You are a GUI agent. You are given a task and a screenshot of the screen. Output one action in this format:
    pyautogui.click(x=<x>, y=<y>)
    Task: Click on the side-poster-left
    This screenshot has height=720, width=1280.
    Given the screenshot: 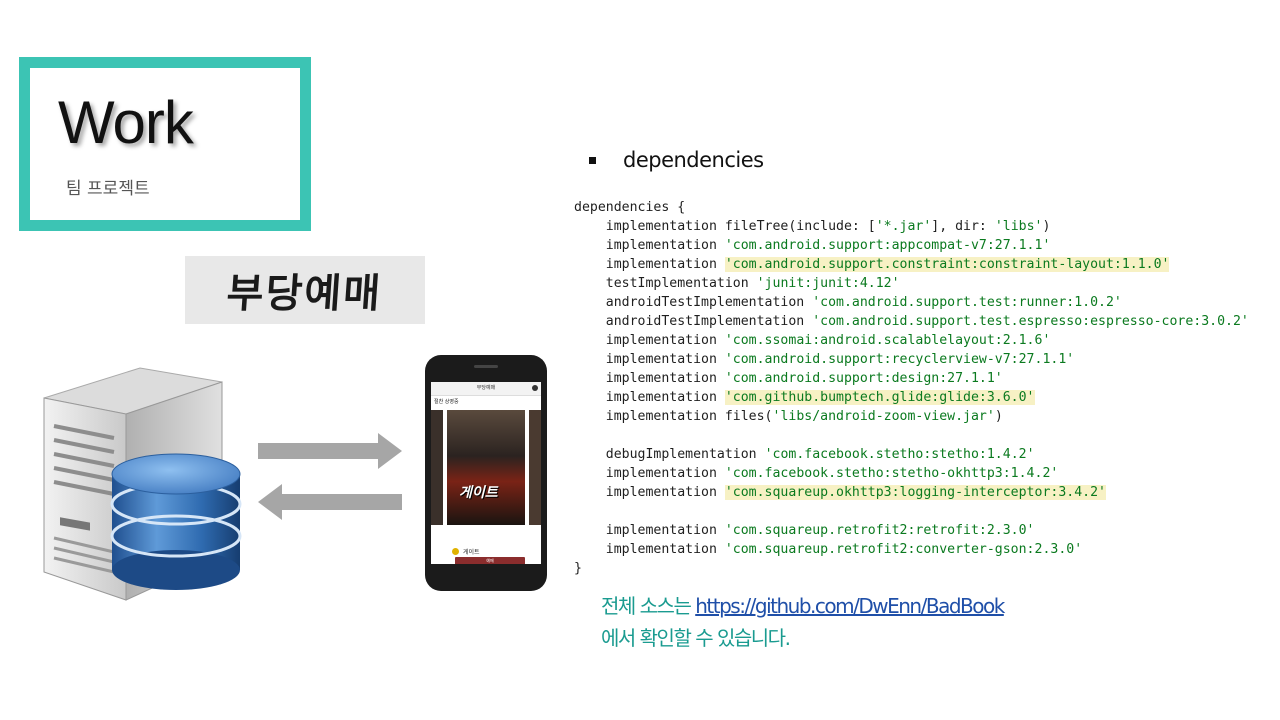 What is the action you would take?
    pyautogui.click(x=437, y=467)
    